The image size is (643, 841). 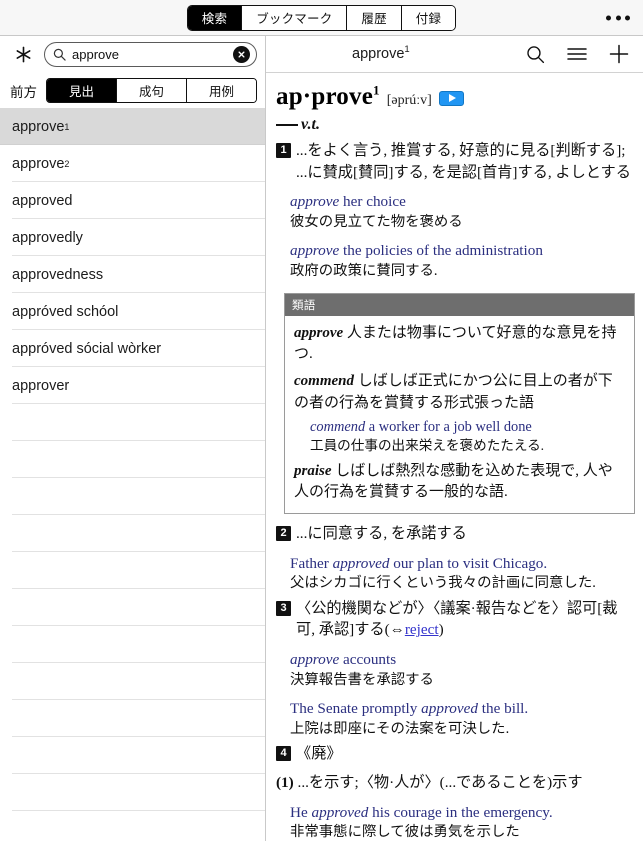 What do you see at coordinates (465, 754) in the screenshot?
I see `sense-body: 《廃》` at bounding box center [465, 754].